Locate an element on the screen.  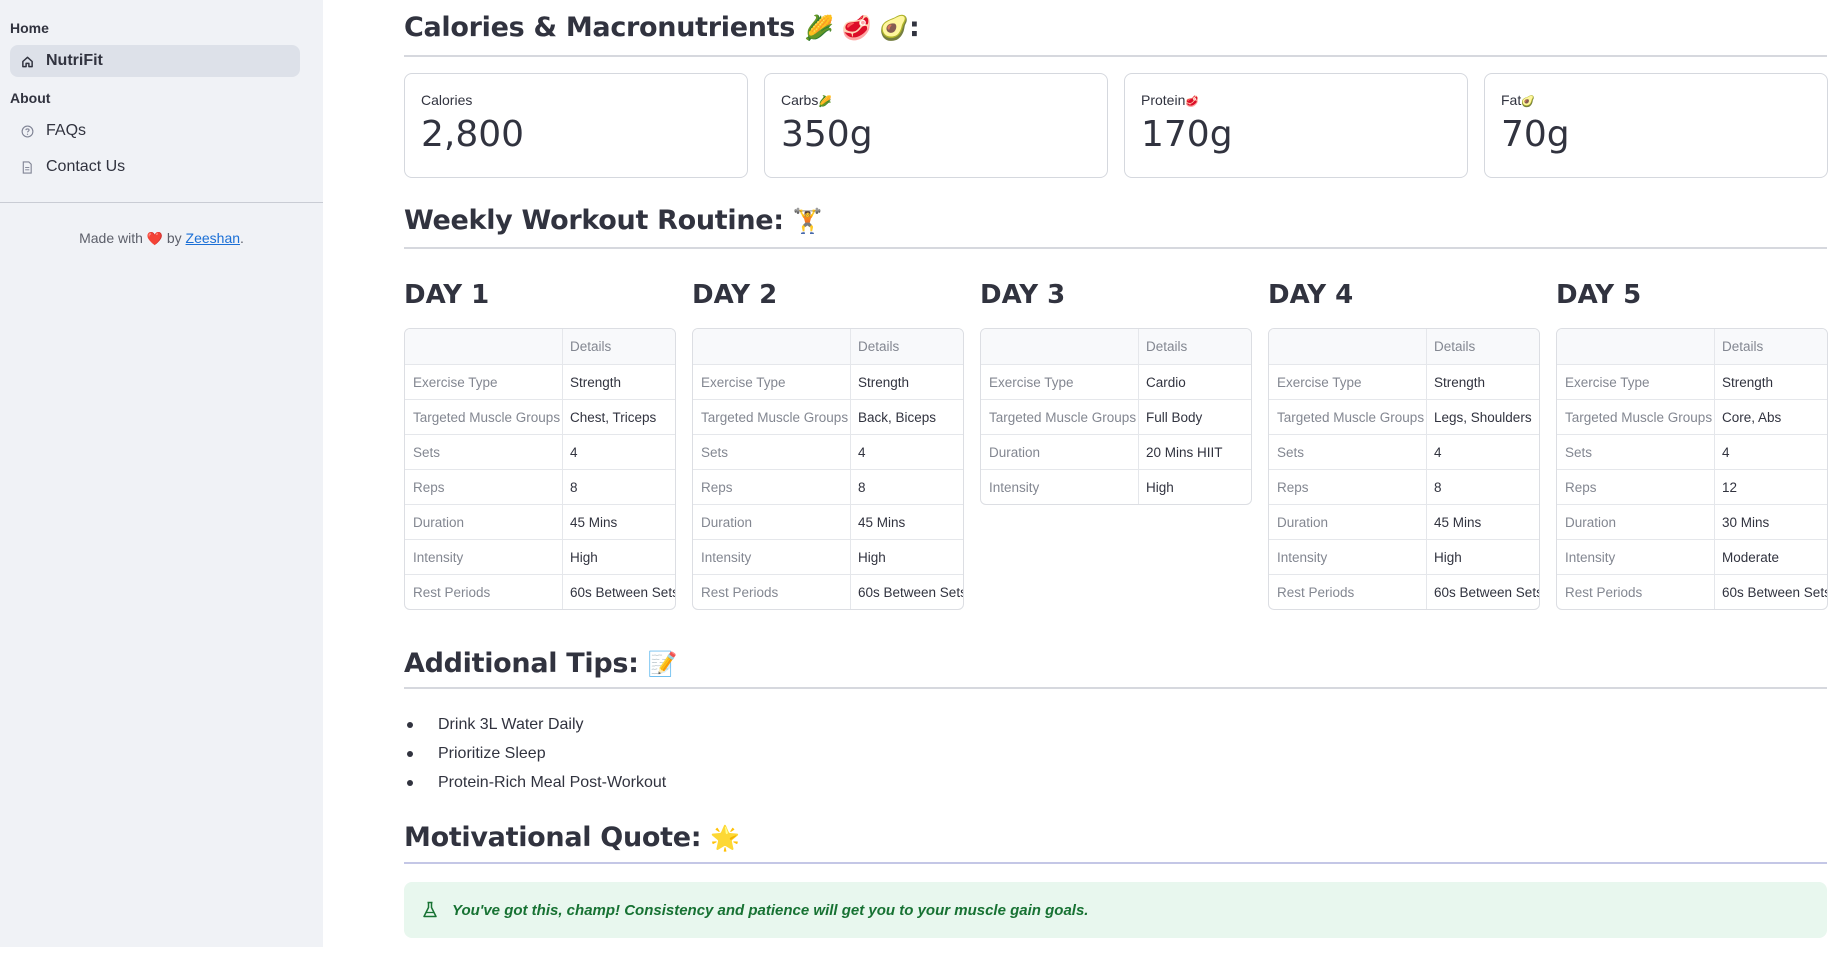
row-value: Back, Biceps is located at coordinates (897, 417).